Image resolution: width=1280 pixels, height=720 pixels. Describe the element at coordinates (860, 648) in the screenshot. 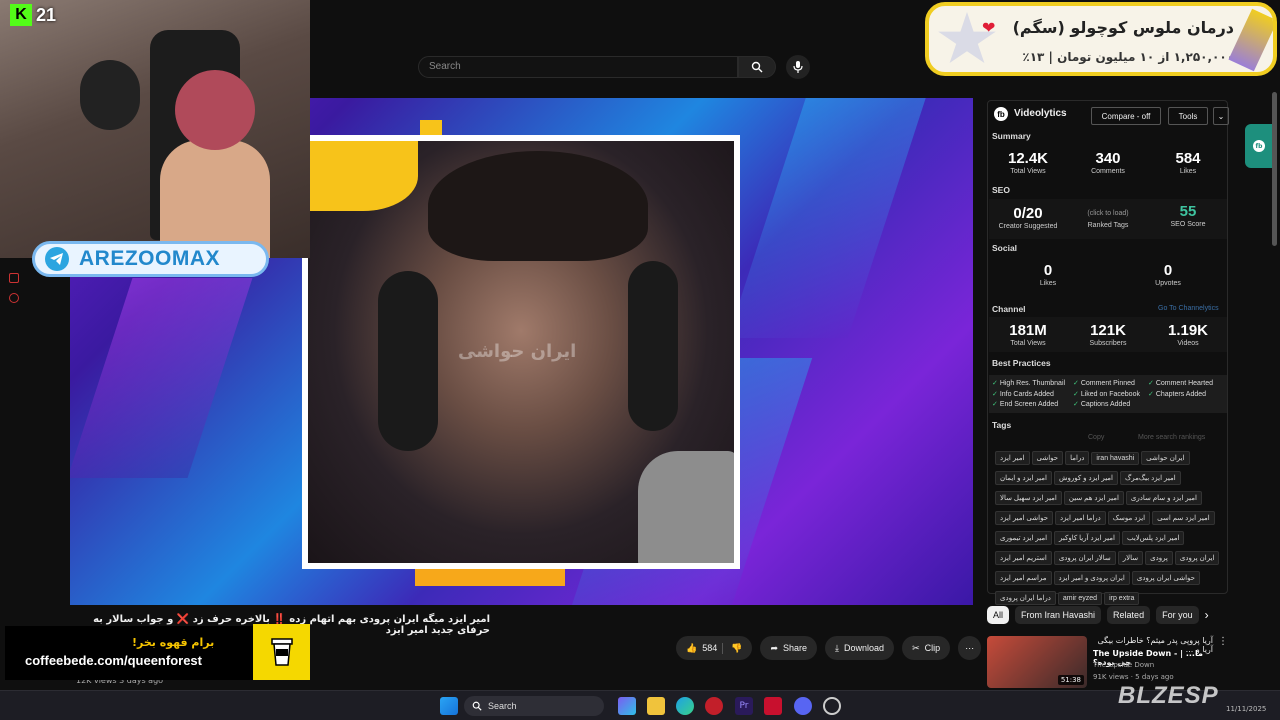

I see `download-button: ⤓ Download` at that location.